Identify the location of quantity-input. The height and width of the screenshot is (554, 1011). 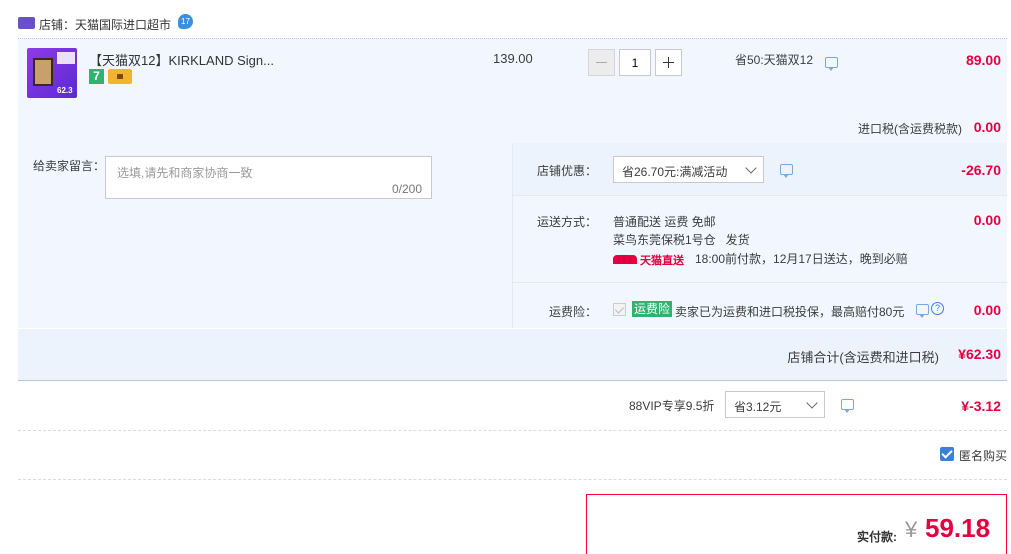
(635, 62).